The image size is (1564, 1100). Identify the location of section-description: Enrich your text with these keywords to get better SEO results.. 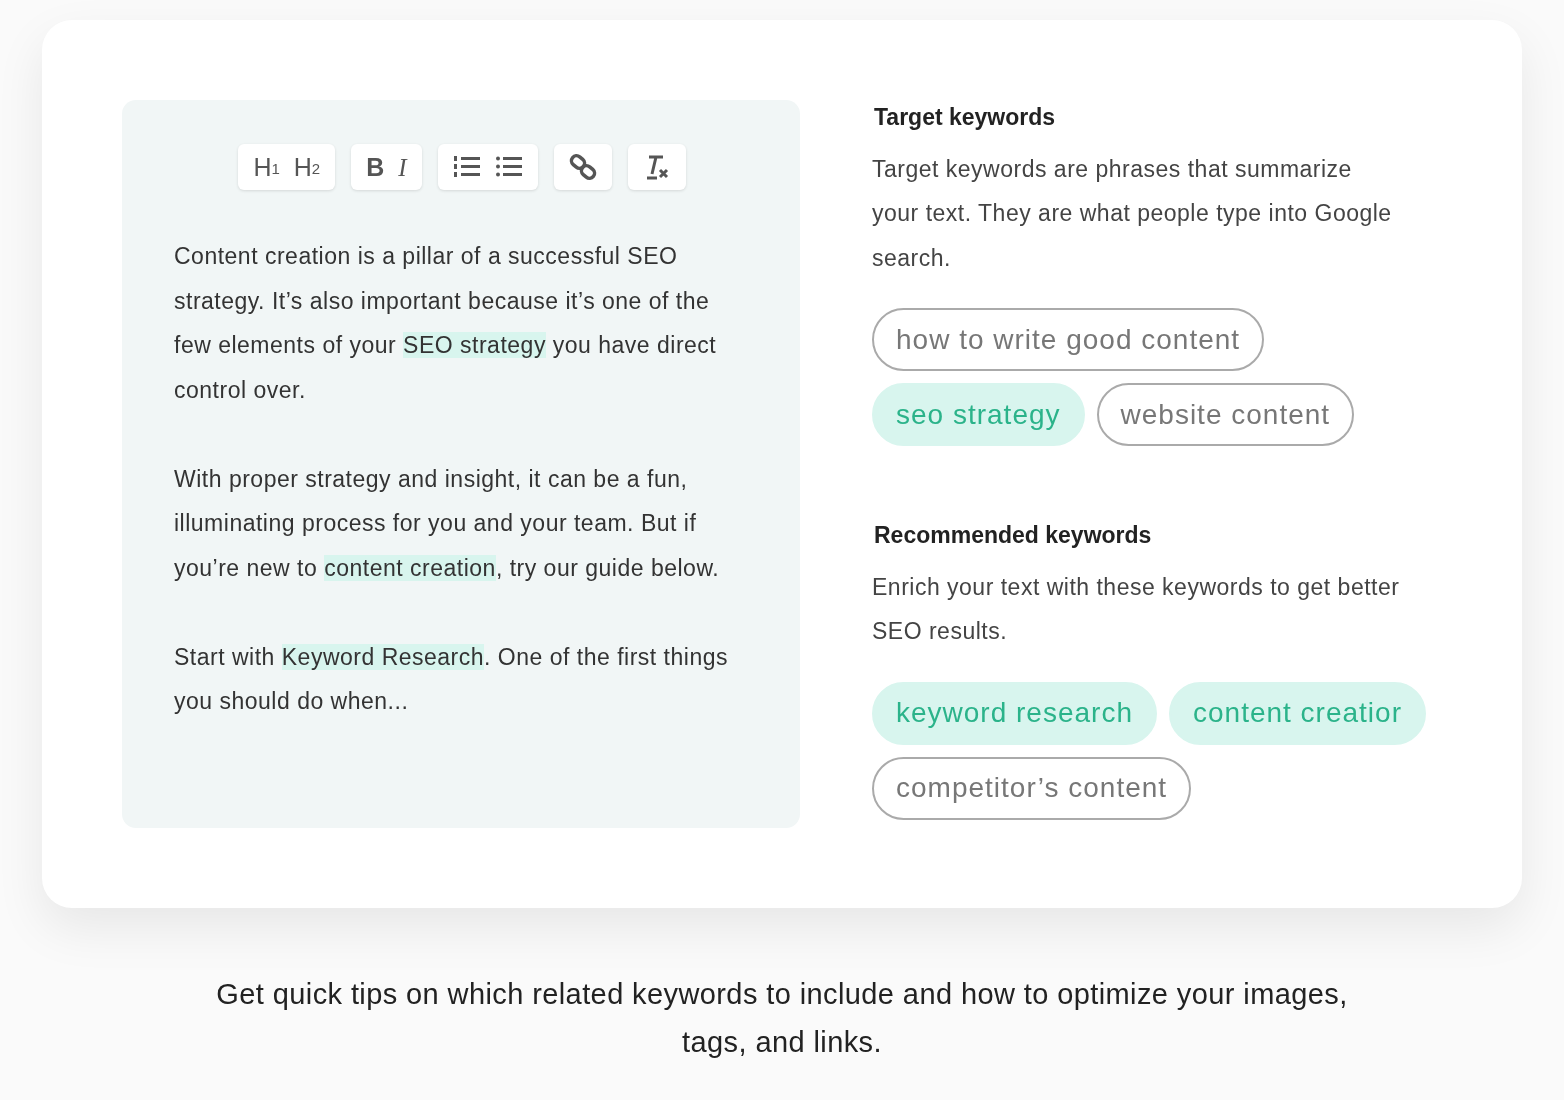
(1136, 609).